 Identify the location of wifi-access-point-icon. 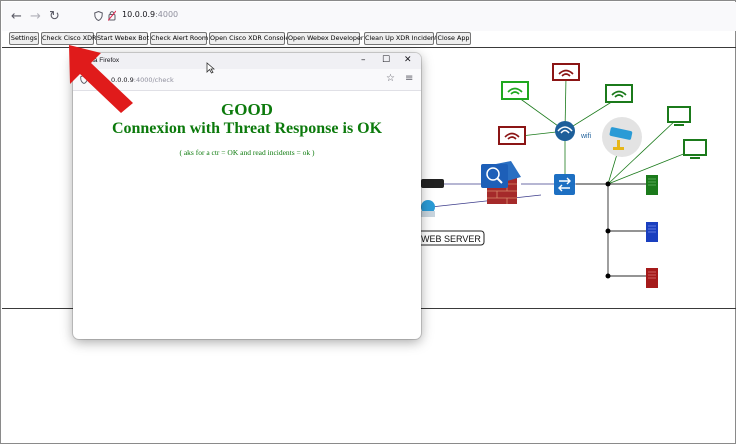
(565, 131).